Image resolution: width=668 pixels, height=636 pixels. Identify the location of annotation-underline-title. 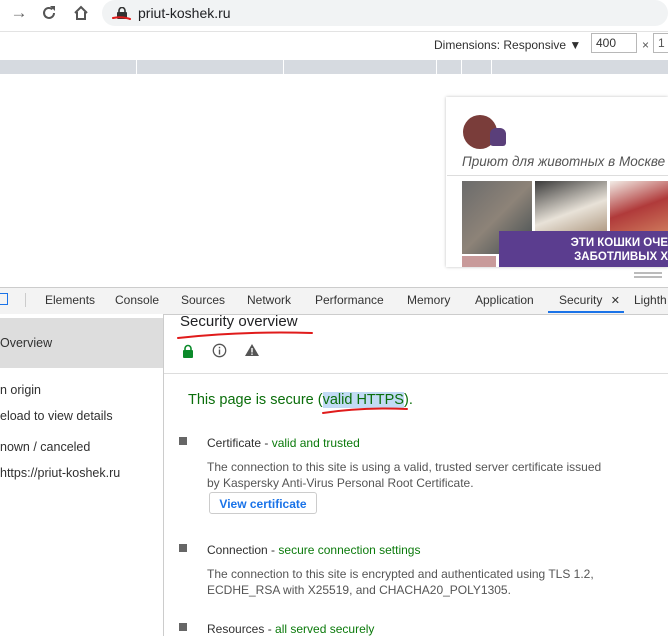
(245, 335).